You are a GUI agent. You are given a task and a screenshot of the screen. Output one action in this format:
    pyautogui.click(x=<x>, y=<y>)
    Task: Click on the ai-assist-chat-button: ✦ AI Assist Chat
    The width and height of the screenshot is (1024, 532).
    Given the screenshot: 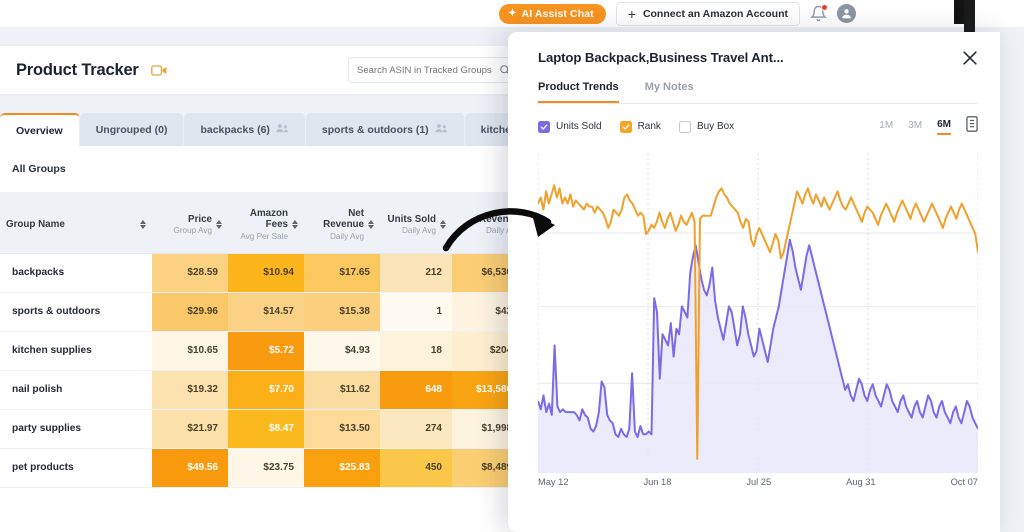 What is the action you would take?
    pyautogui.click(x=552, y=13)
    